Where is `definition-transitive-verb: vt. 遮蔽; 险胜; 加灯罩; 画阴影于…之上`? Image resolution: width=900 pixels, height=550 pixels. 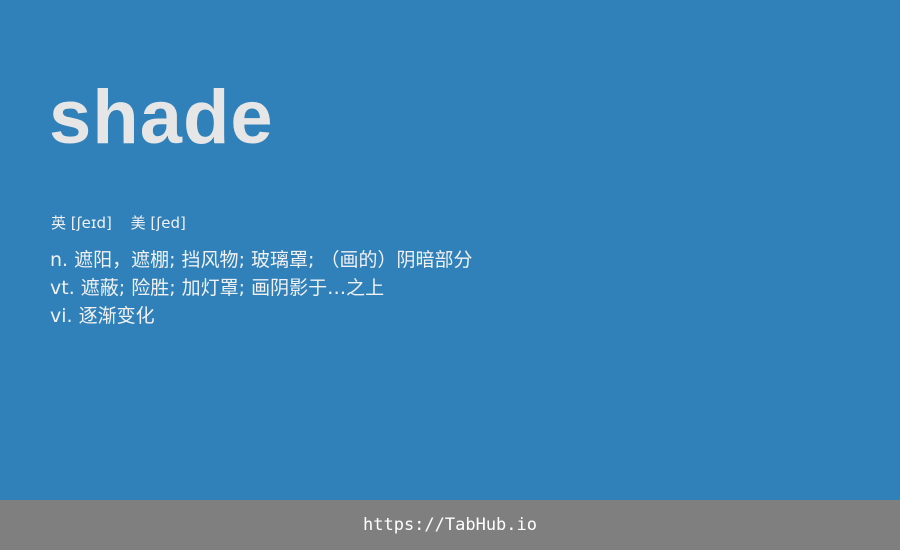
definition-transitive-verb: vt. 遮蔽; 险胜; 加灯罩; 画阴影于…之上 is located at coordinates (217, 288).